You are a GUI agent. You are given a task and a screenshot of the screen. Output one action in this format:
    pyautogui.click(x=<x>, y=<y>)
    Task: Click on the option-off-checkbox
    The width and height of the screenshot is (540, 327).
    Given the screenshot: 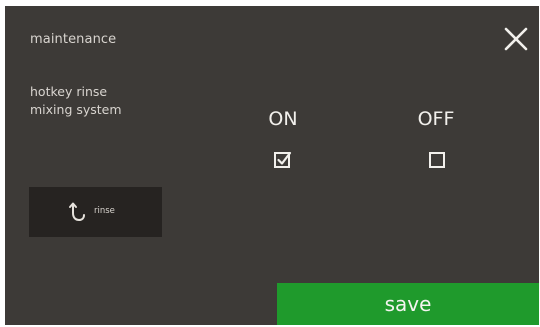 What is the action you would take?
    pyautogui.click(x=437, y=160)
    